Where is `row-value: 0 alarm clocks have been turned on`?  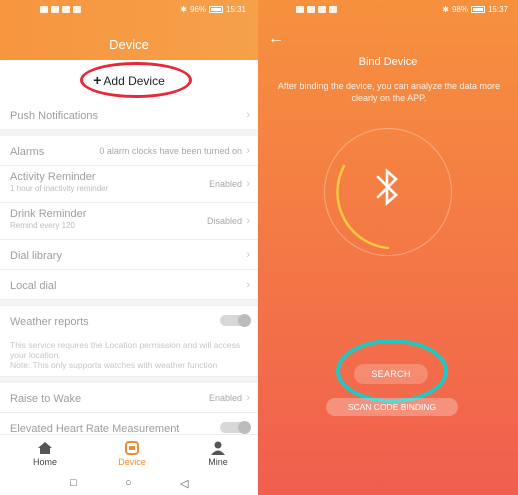 row-value: 0 alarm clocks have been turned on is located at coordinates (170, 151).